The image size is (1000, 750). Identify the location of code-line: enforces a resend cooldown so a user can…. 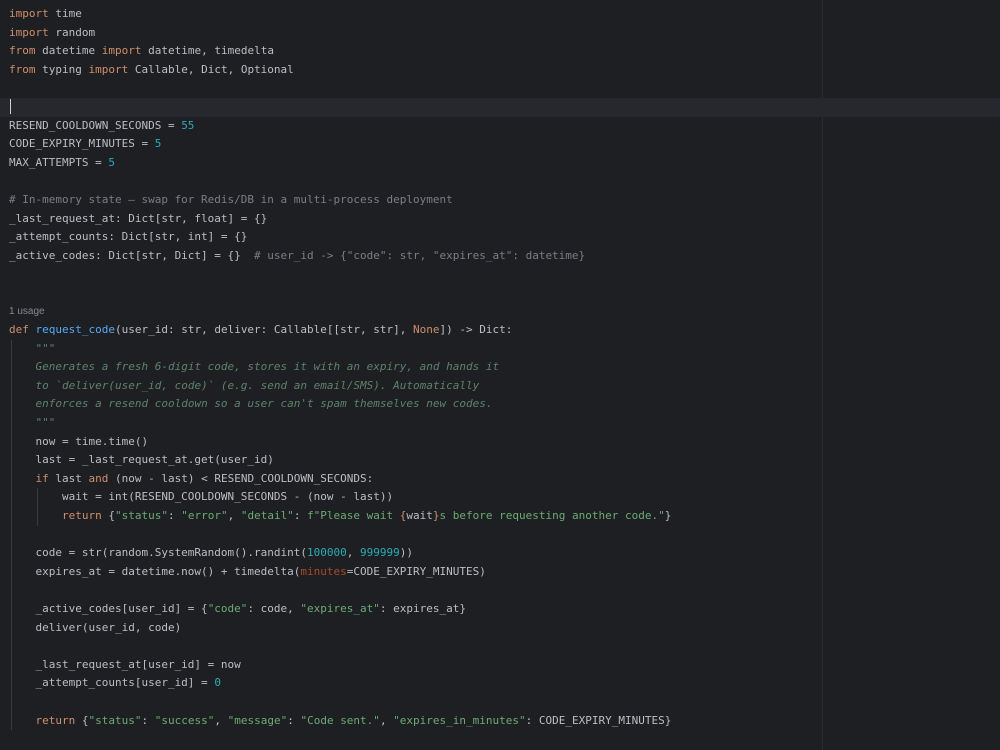
(504, 405).